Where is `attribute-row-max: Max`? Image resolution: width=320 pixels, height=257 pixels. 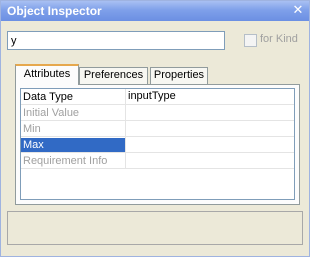 attribute-row-max: Max is located at coordinates (157, 145).